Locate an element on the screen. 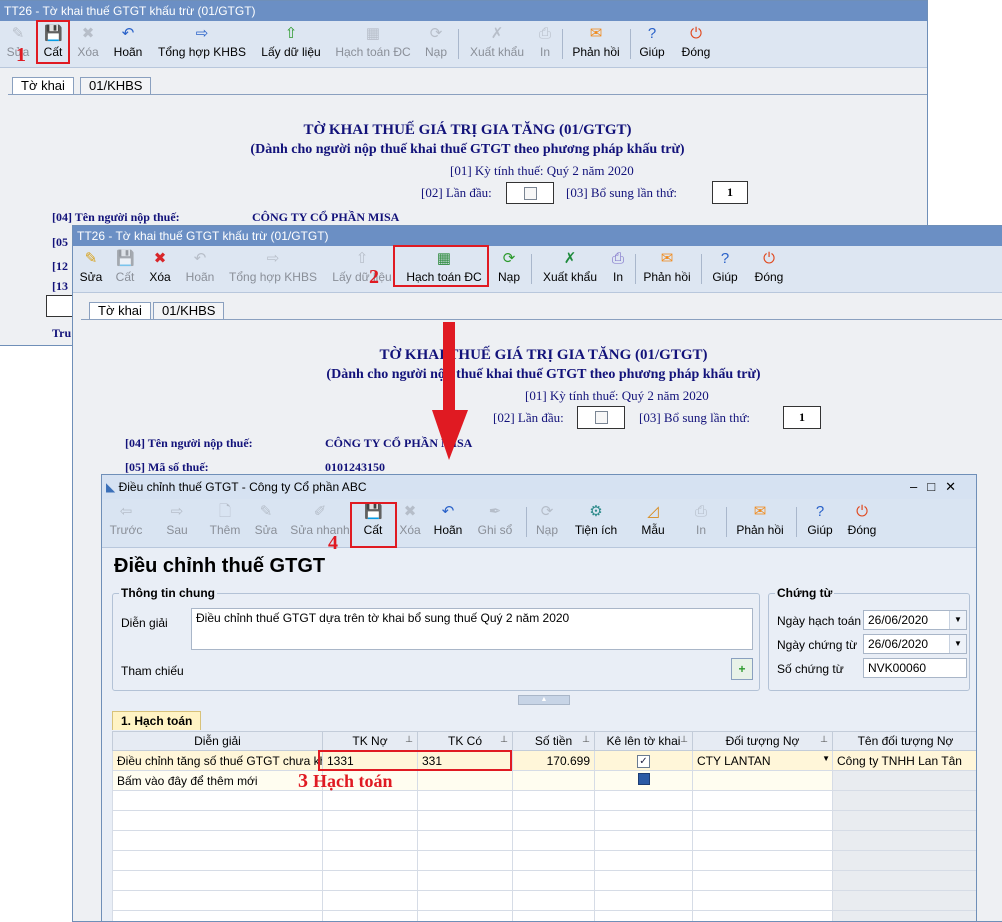 This screenshot has width=1002, height=922. collapse-handle: ▲ is located at coordinates (544, 700).